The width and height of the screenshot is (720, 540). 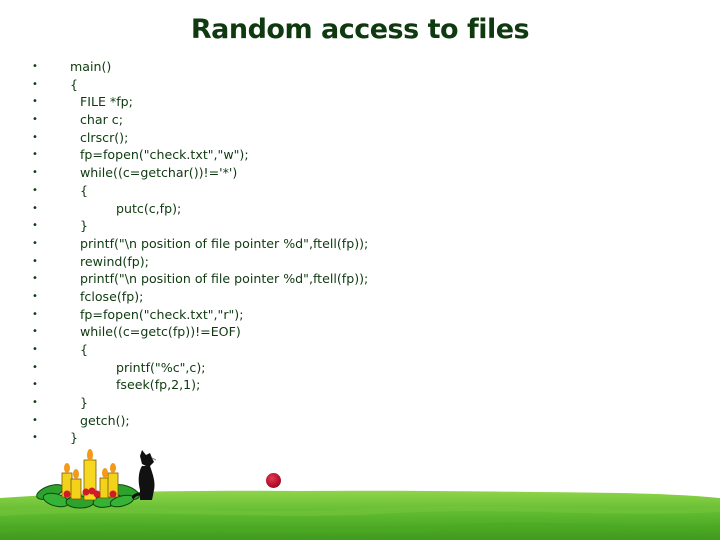 I want to click on code-text: fseek(fp,2,1);, so click(x=158, y=385).